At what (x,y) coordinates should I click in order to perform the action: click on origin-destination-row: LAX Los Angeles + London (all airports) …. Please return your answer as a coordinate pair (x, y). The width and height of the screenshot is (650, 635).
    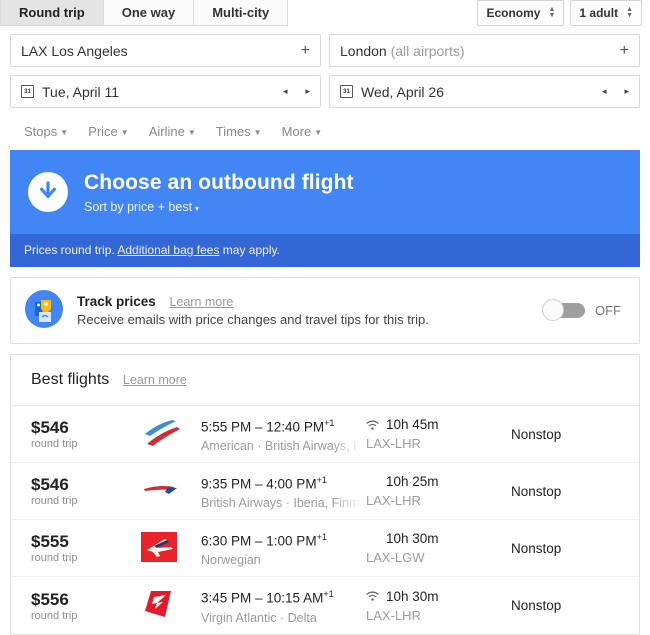
    Looking at the image, I should click on (325, 50).